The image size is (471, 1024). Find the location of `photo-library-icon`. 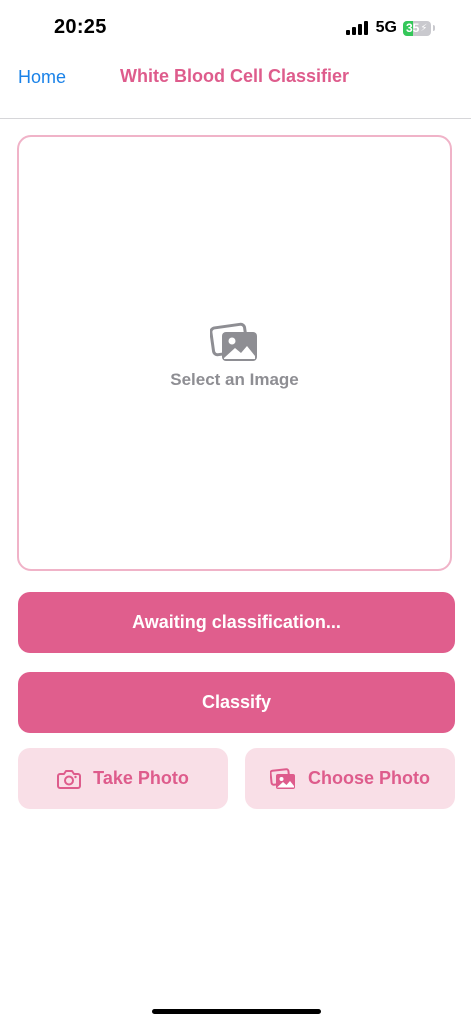

photo-library-icon is located at coordinates (282, 778).